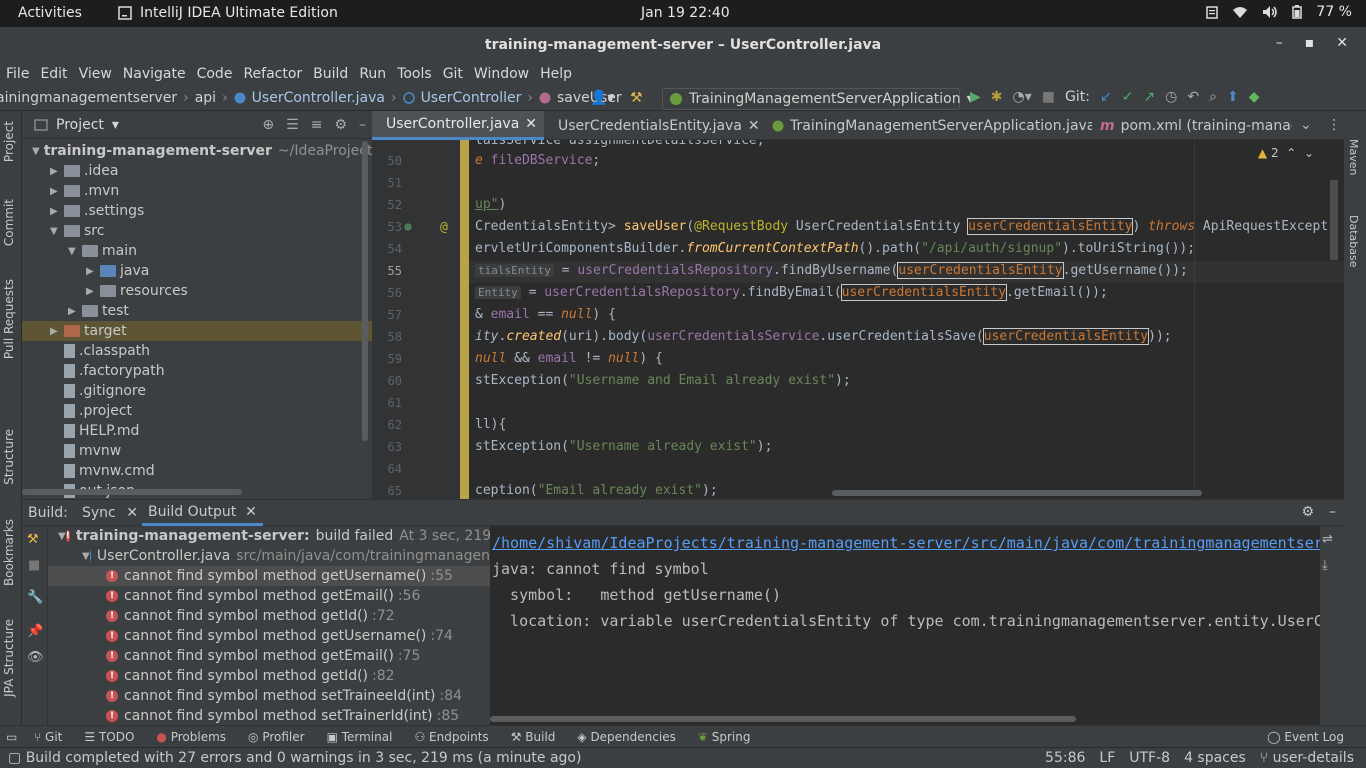 The image size is (1366, 768). Describe the element at coordinates (451, 737) in the screenshot. I see `endpoints-tool-button: ⚇ Endpoints` at that location.